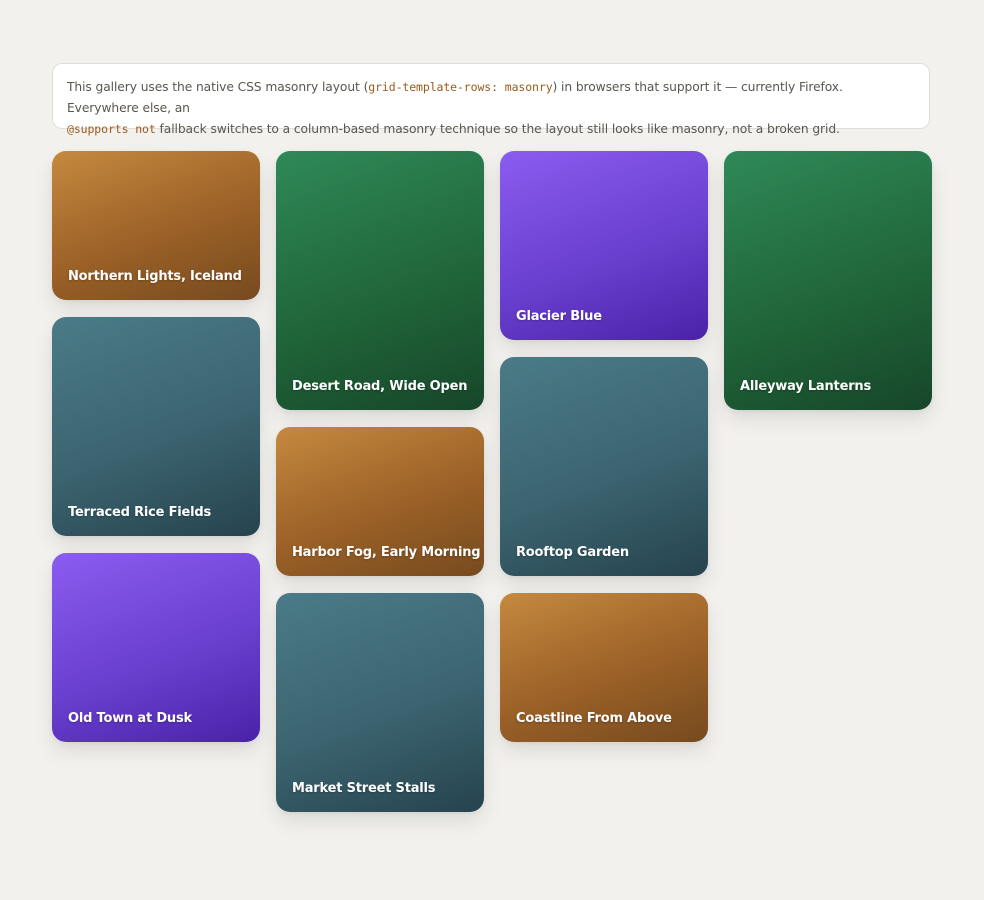 The height and width of the screenshot is (900, 984). What do you see at coordinates (828, 280) in the screenshot?
I see `gallery-card: Alleyway Lanterns` at bounding box center [828, 280].